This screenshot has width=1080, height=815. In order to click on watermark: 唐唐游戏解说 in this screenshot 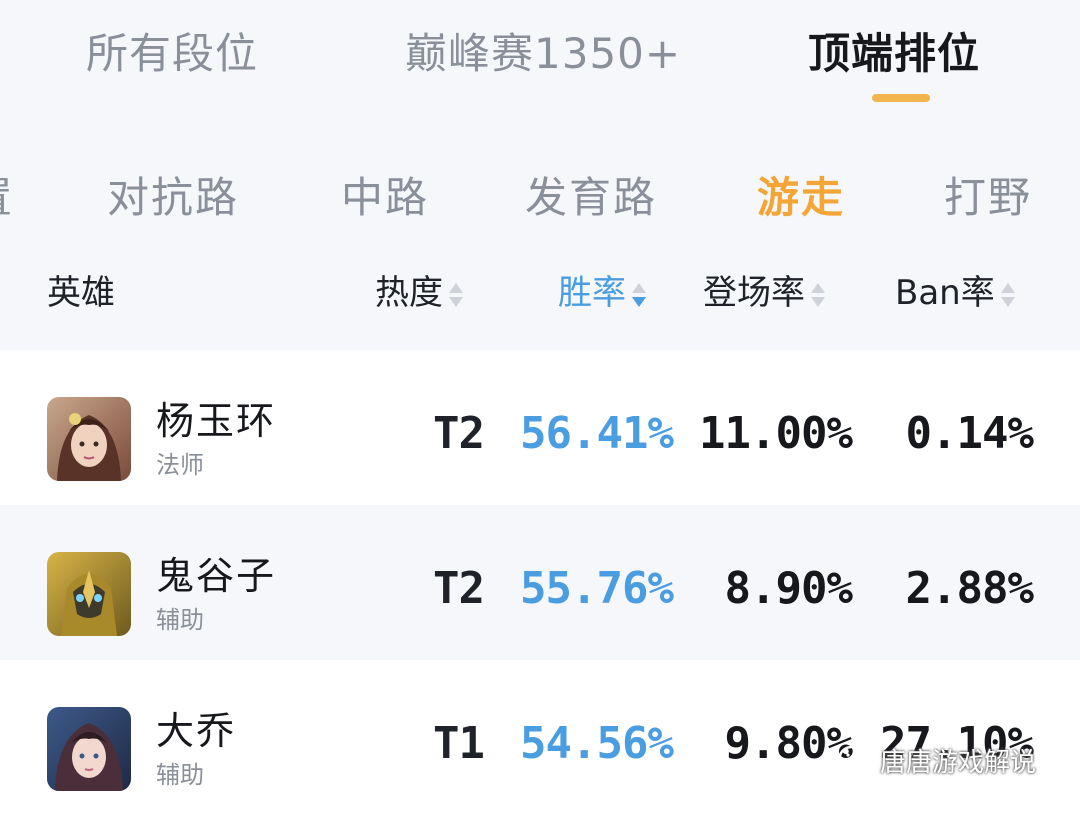, I will do `click(937, 762)`.